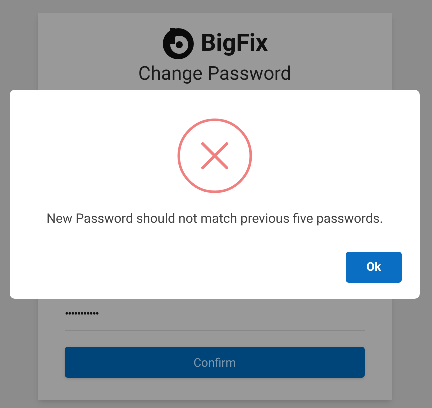 The height and width of the screenshot is (408, 432). Describe the element at coordinates (215, 156) in the screenshot. I see `error-icon` at that location.